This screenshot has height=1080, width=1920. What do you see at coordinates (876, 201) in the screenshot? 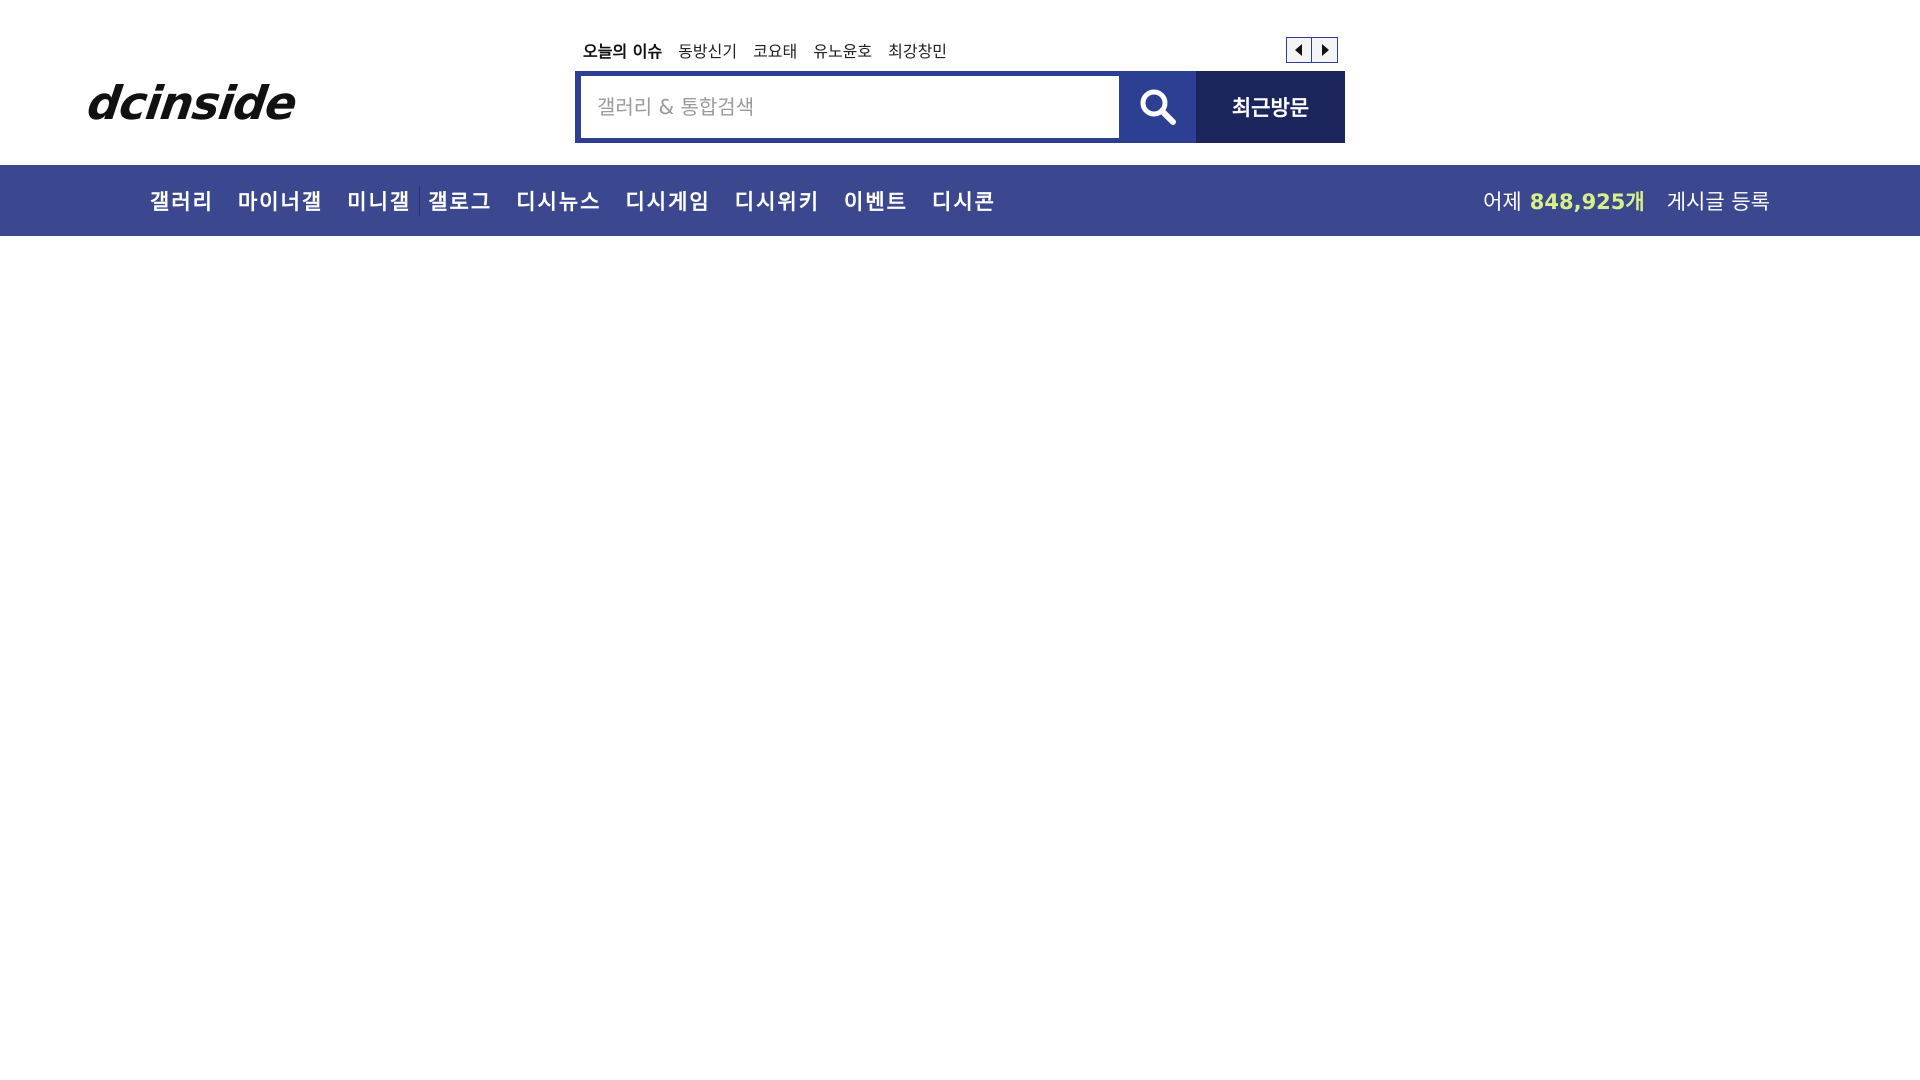
I see `nav-item-event: 이벤트` at bounding box center [876, 201].